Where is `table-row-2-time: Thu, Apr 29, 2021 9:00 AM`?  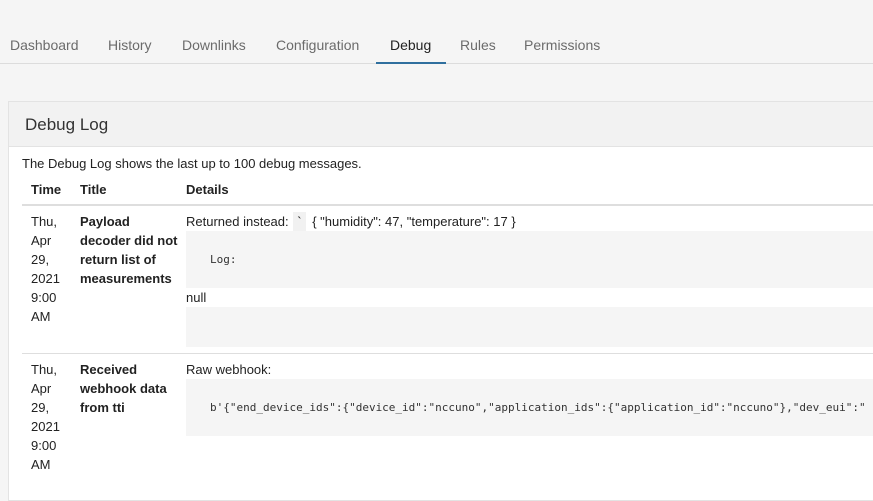
table-row-2-time: Thu, Apr 29, 2021 9:00 AM is located at coordinates (53, 417).